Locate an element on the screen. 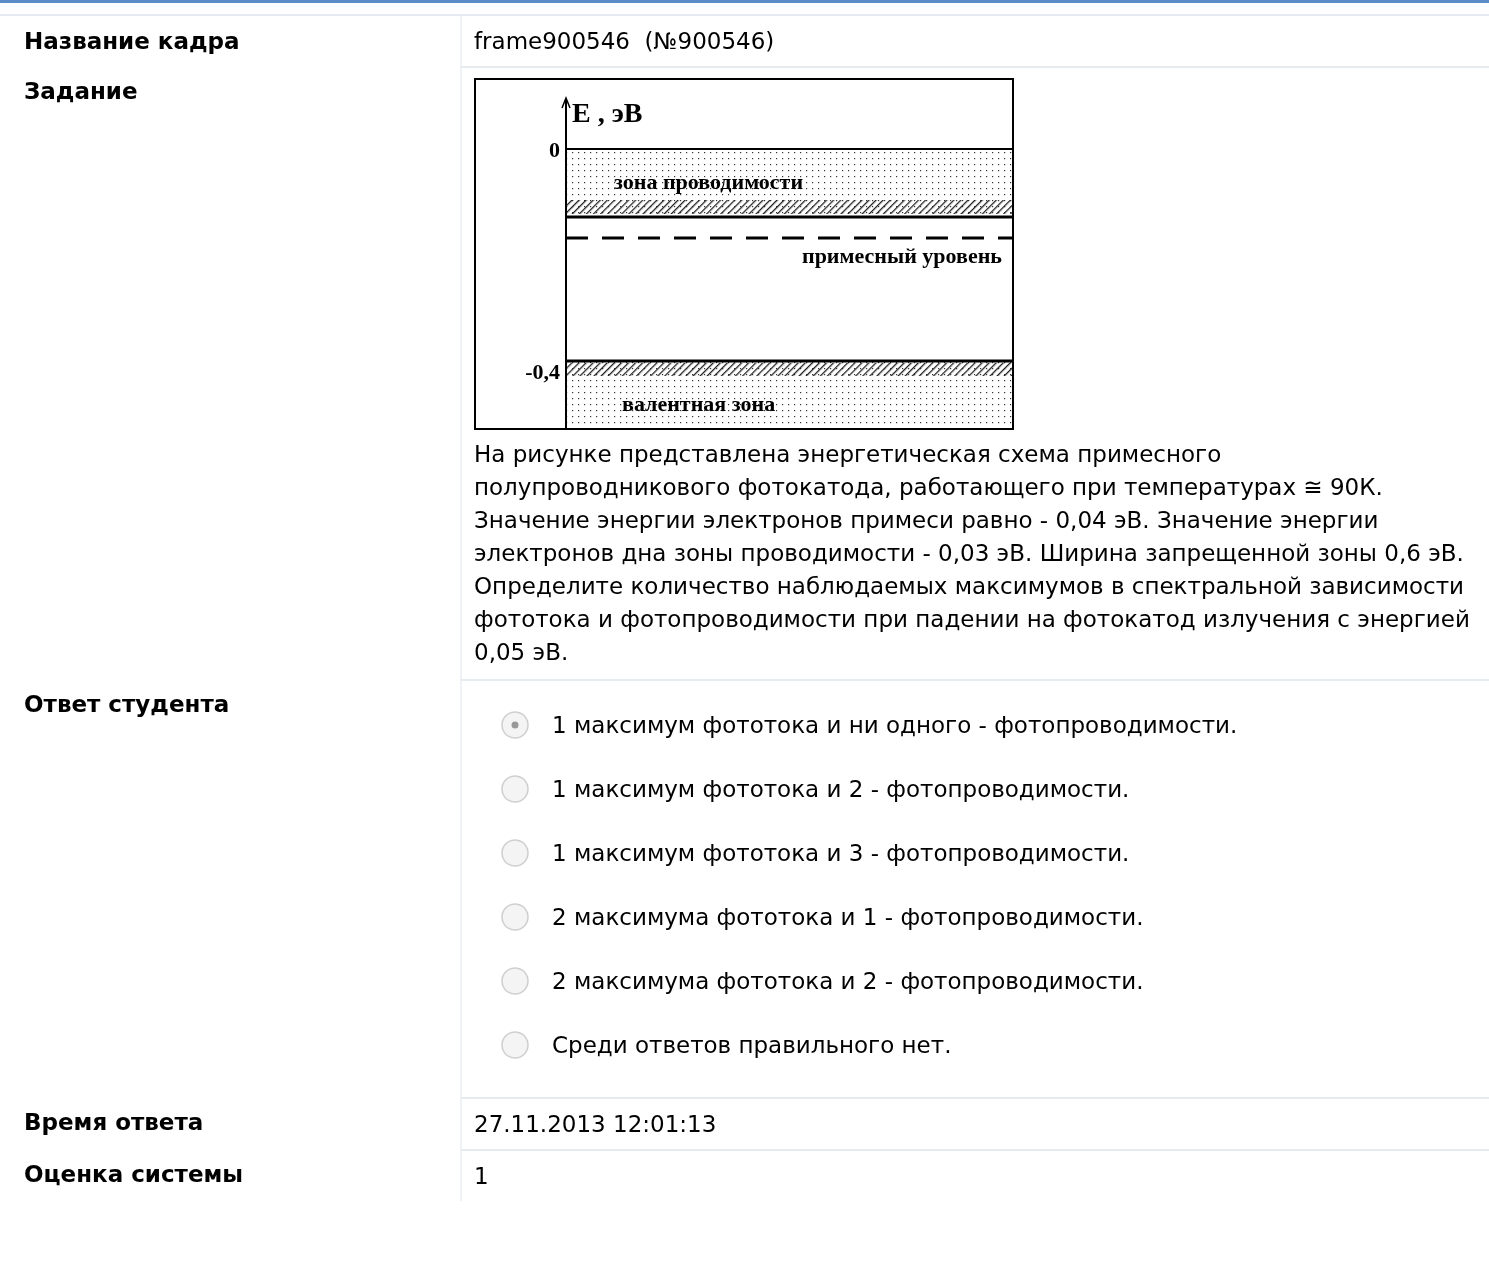 The width and height of the screenshot is (1489, 1261). task-text: На рисунке представлена энергетическая схема примесного полупроводникового фотокатода, работающего при температурах ≅ 90К. Значение энергии электронов примеси равно - 0,04 эВ. Значение энергии электронов дна зоны проводимости - 0,03 эВ. Ширина запрещенной зоны 0,6 эВ. Определите количество наблюдаемых максимумов в спектральной зависимости фототока и фотопроводимости при падении на фотокатод излучения с энергией 0,05 эВ. is located at coordinates (972, 553).